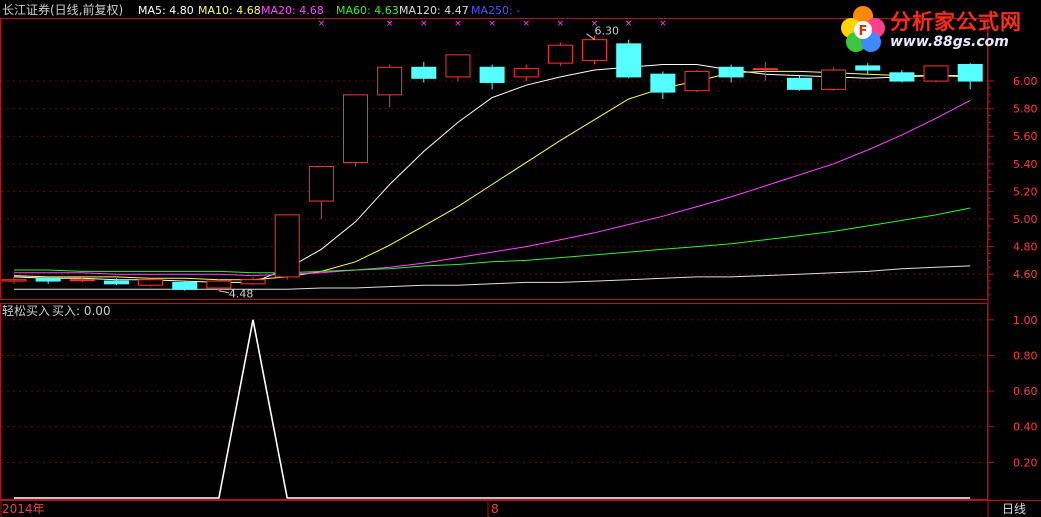  Describe the element at coordinates (495, 10) in the screenshot. I see `indicator-legend-item: MA250: -` at that location.